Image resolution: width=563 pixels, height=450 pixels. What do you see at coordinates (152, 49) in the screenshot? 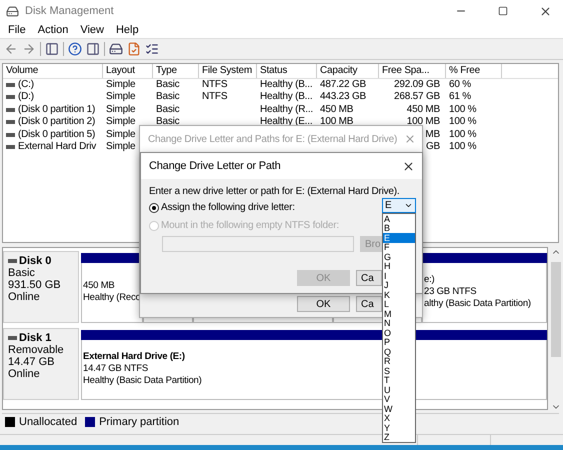
I see `list-icon` at bounding box center [152, 49].